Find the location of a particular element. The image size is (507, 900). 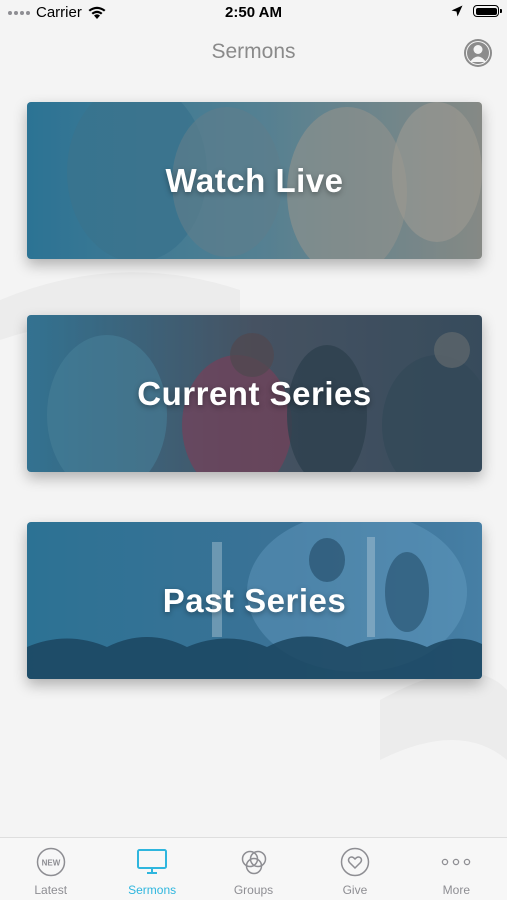

status-time: 2:50 AM is located at coordinates (253, 12).